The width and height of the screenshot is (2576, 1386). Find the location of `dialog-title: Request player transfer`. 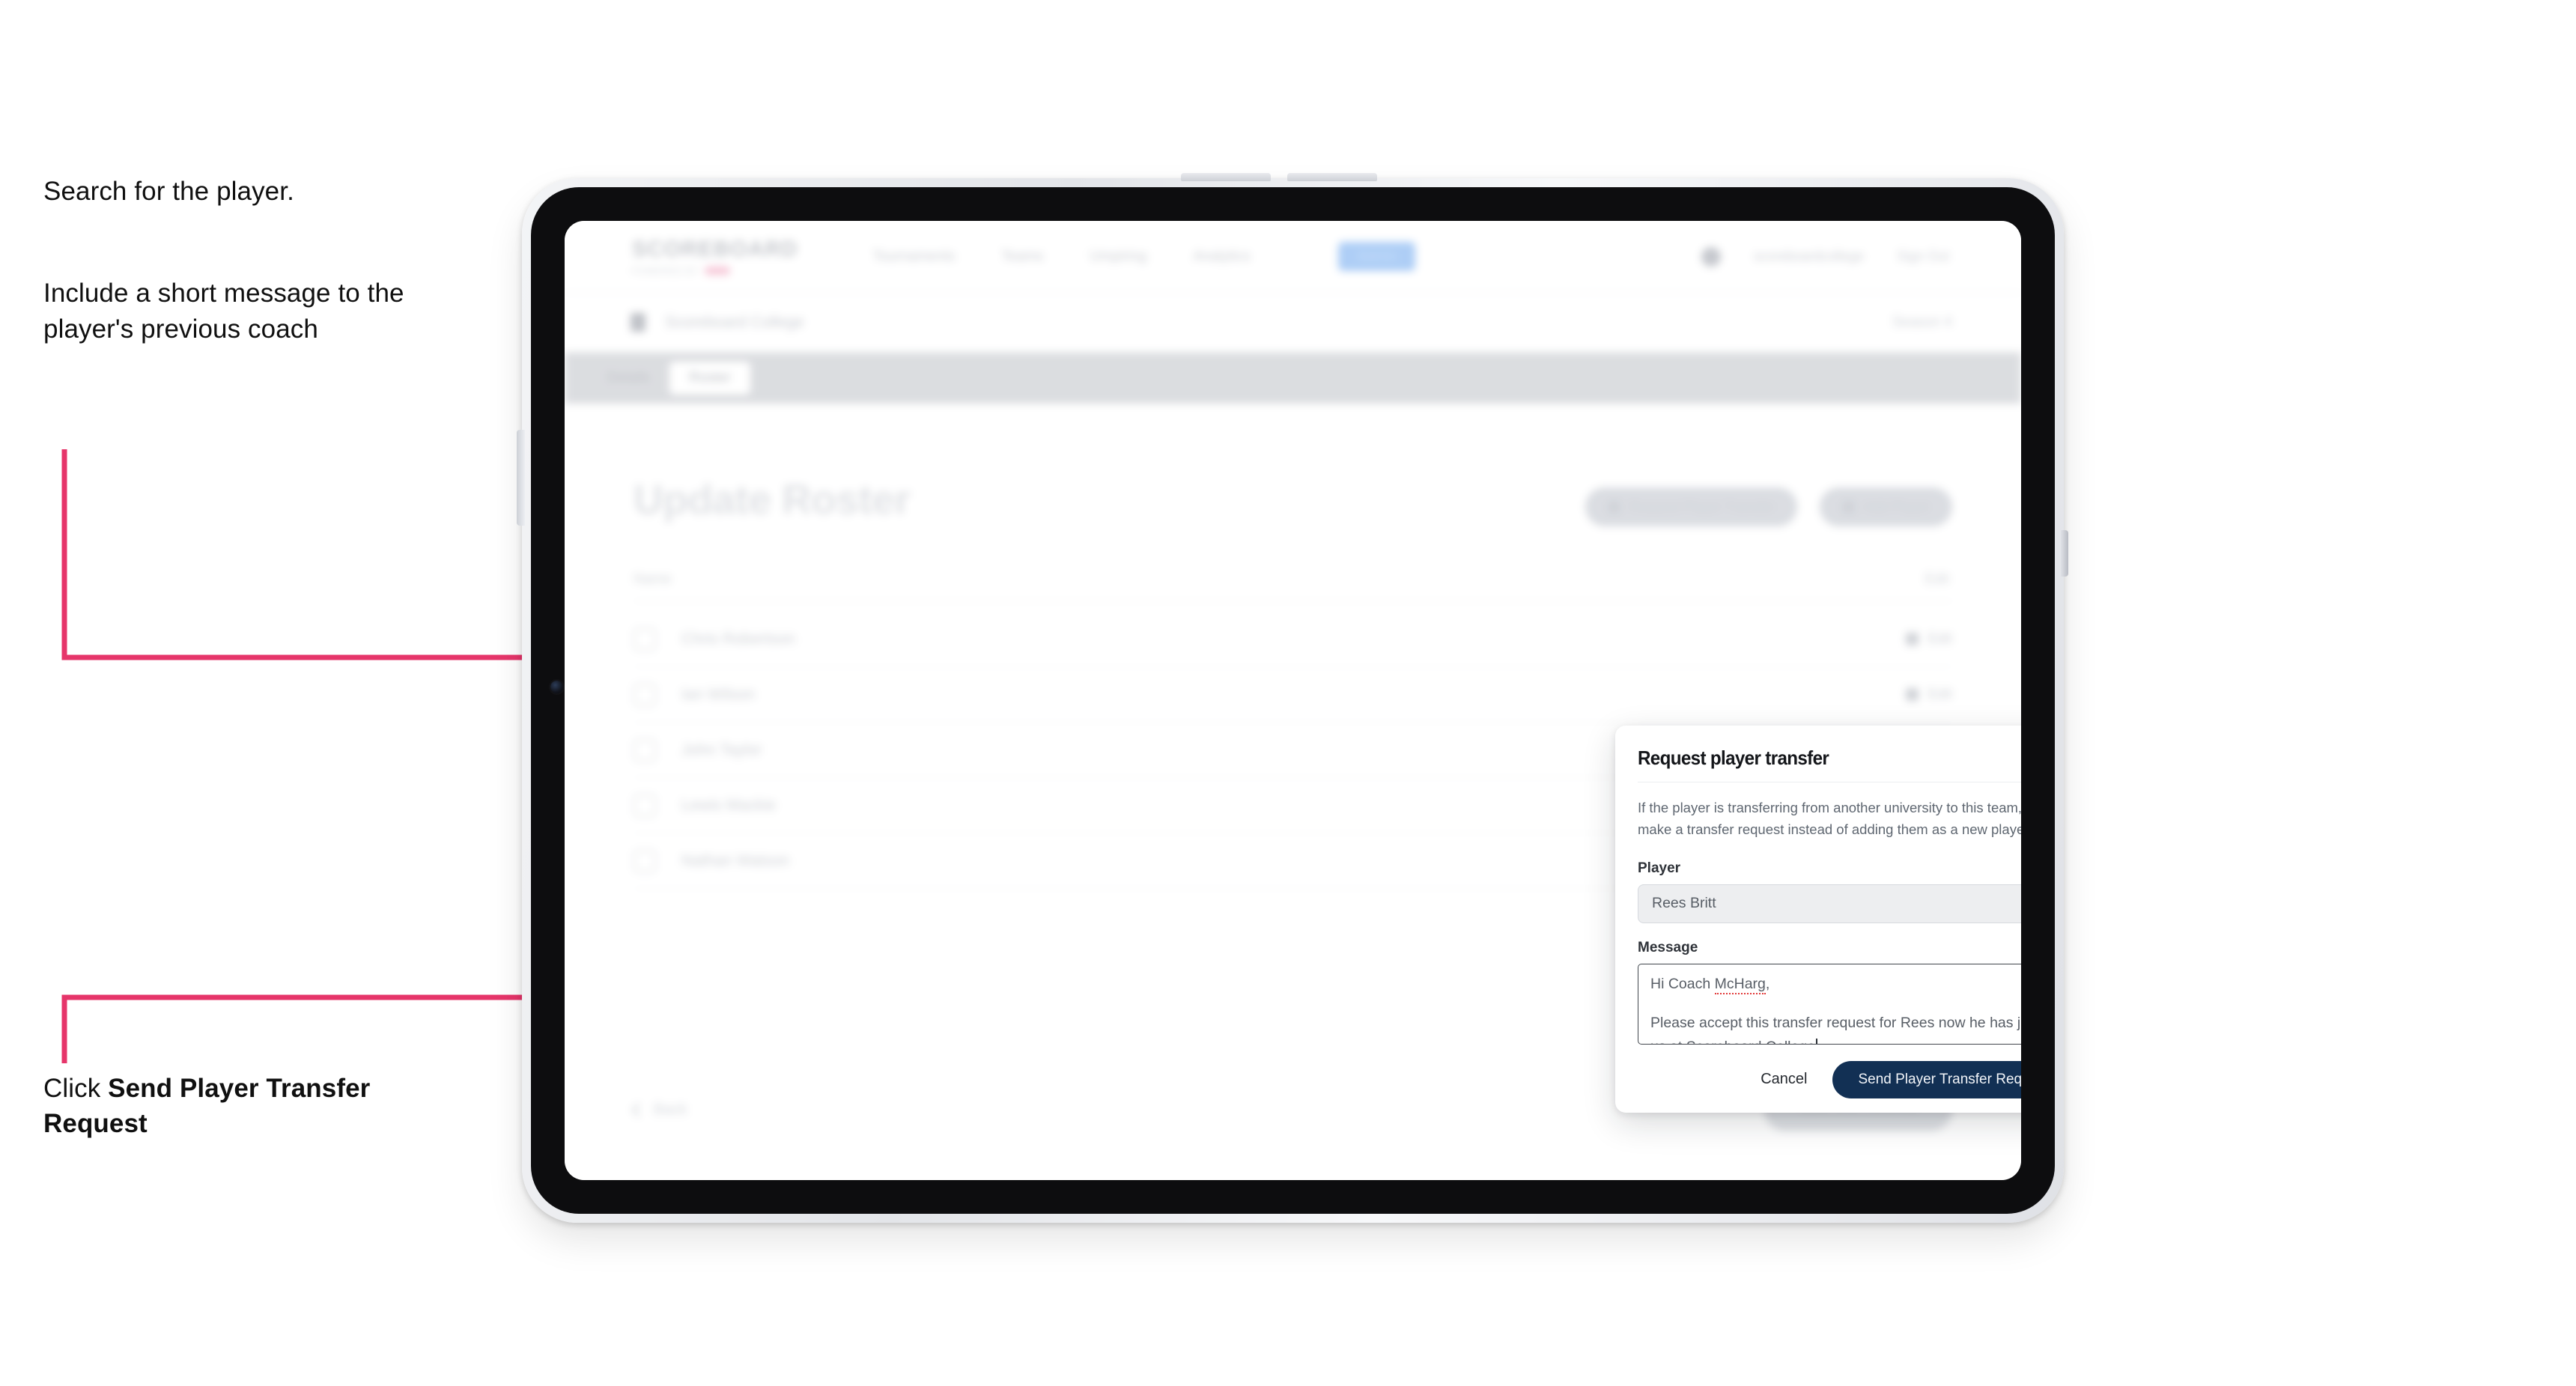

dialog-title: Request player transfer is located at coordinates (1733, 758).